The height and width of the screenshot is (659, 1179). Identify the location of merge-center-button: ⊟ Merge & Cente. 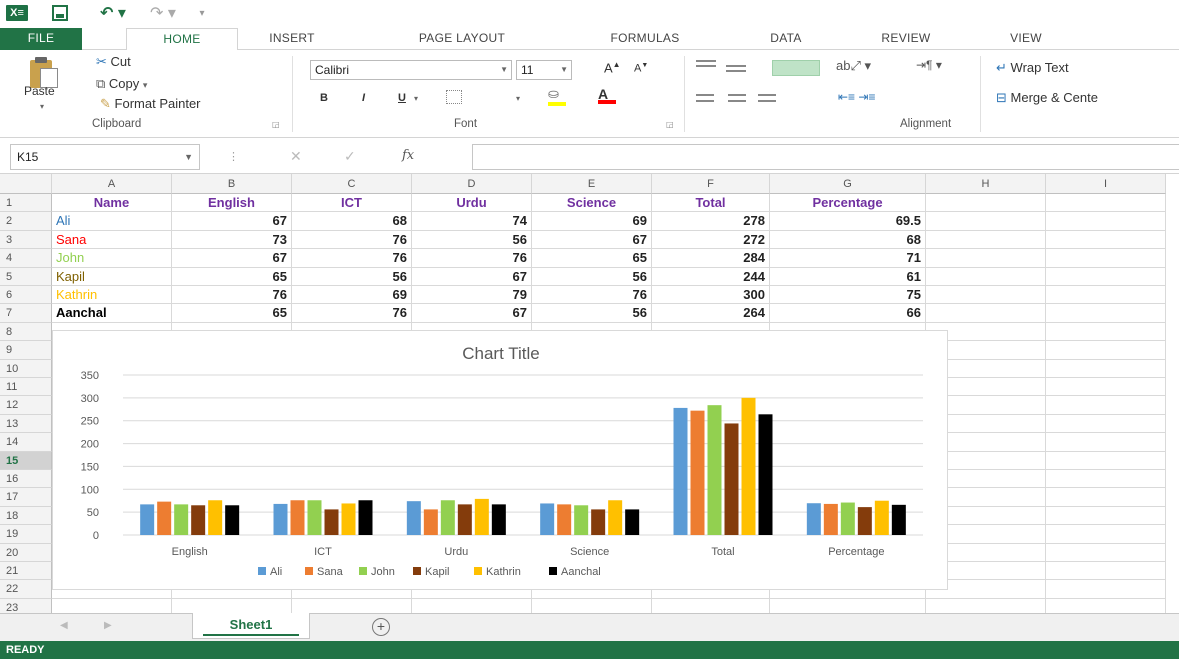
(1047, 98).